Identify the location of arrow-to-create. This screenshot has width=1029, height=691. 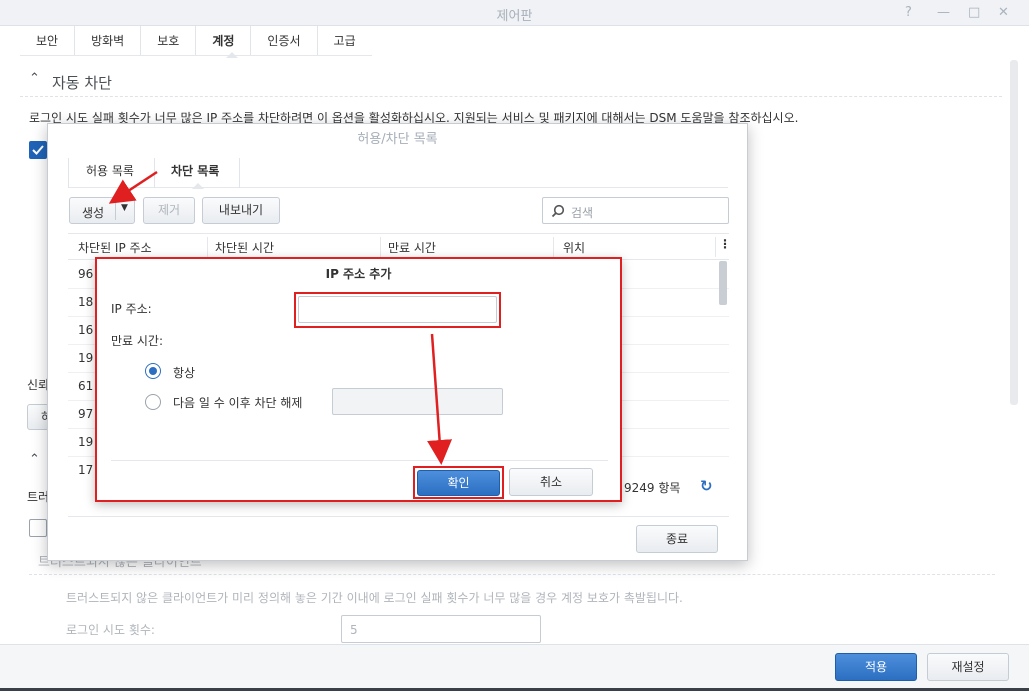
(133, 187).